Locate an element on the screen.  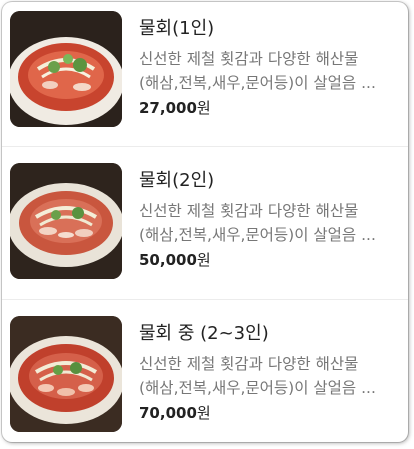
menu-item-price: 70,000원 is located at coordinates (175, 412).